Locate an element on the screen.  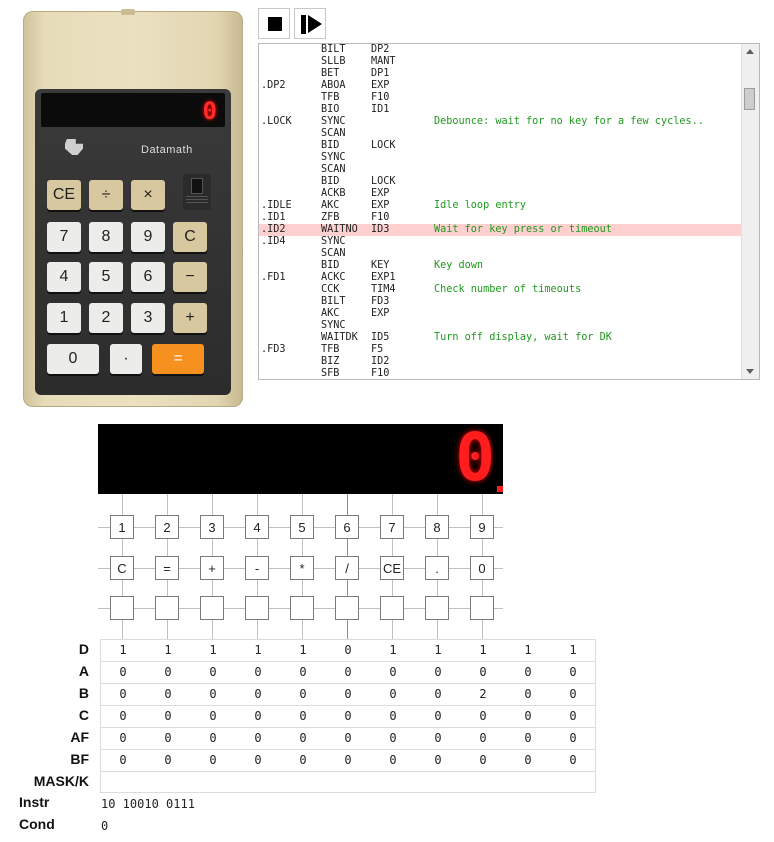
matrix-key: 3 is located at coordinates (212, 527).